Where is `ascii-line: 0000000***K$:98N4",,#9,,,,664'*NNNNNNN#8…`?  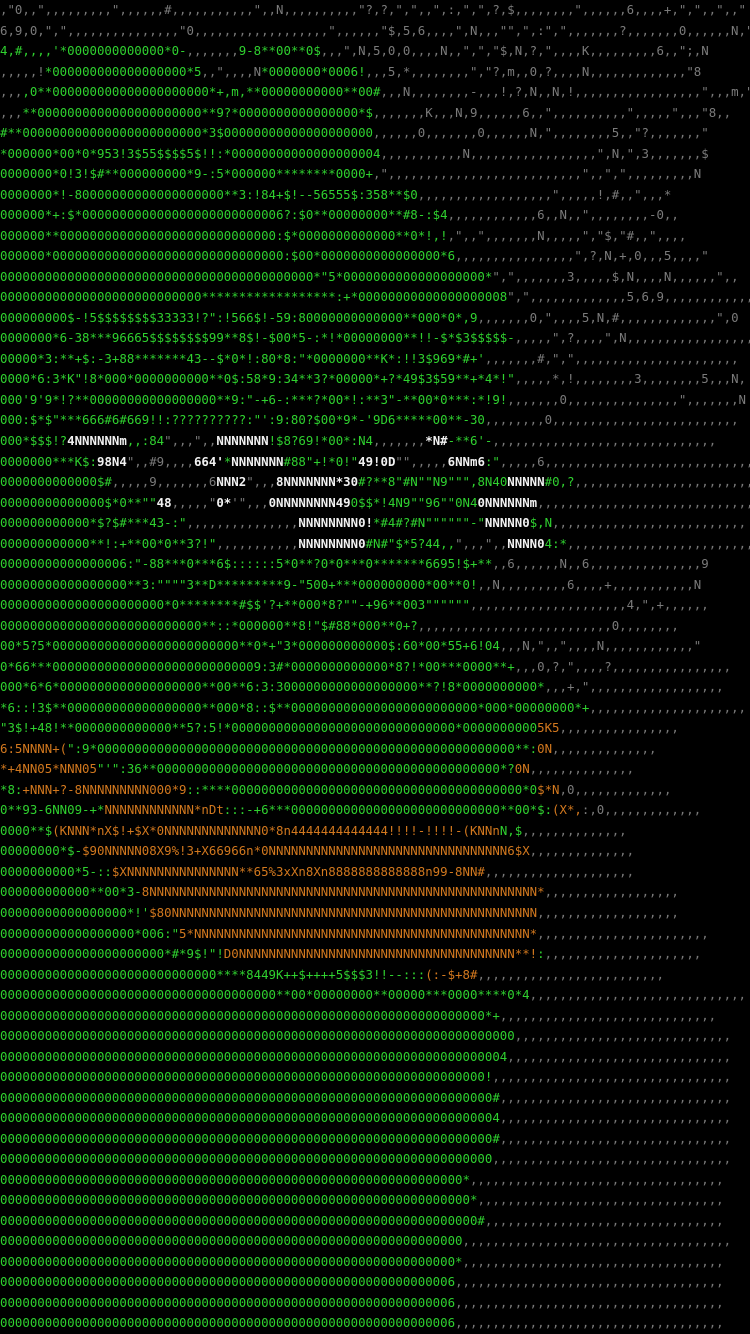
ascii-line: 0000000***K$:98N4",,#9,,,,664'*NNNNNNN#8… is located at coordinates (375, 462).